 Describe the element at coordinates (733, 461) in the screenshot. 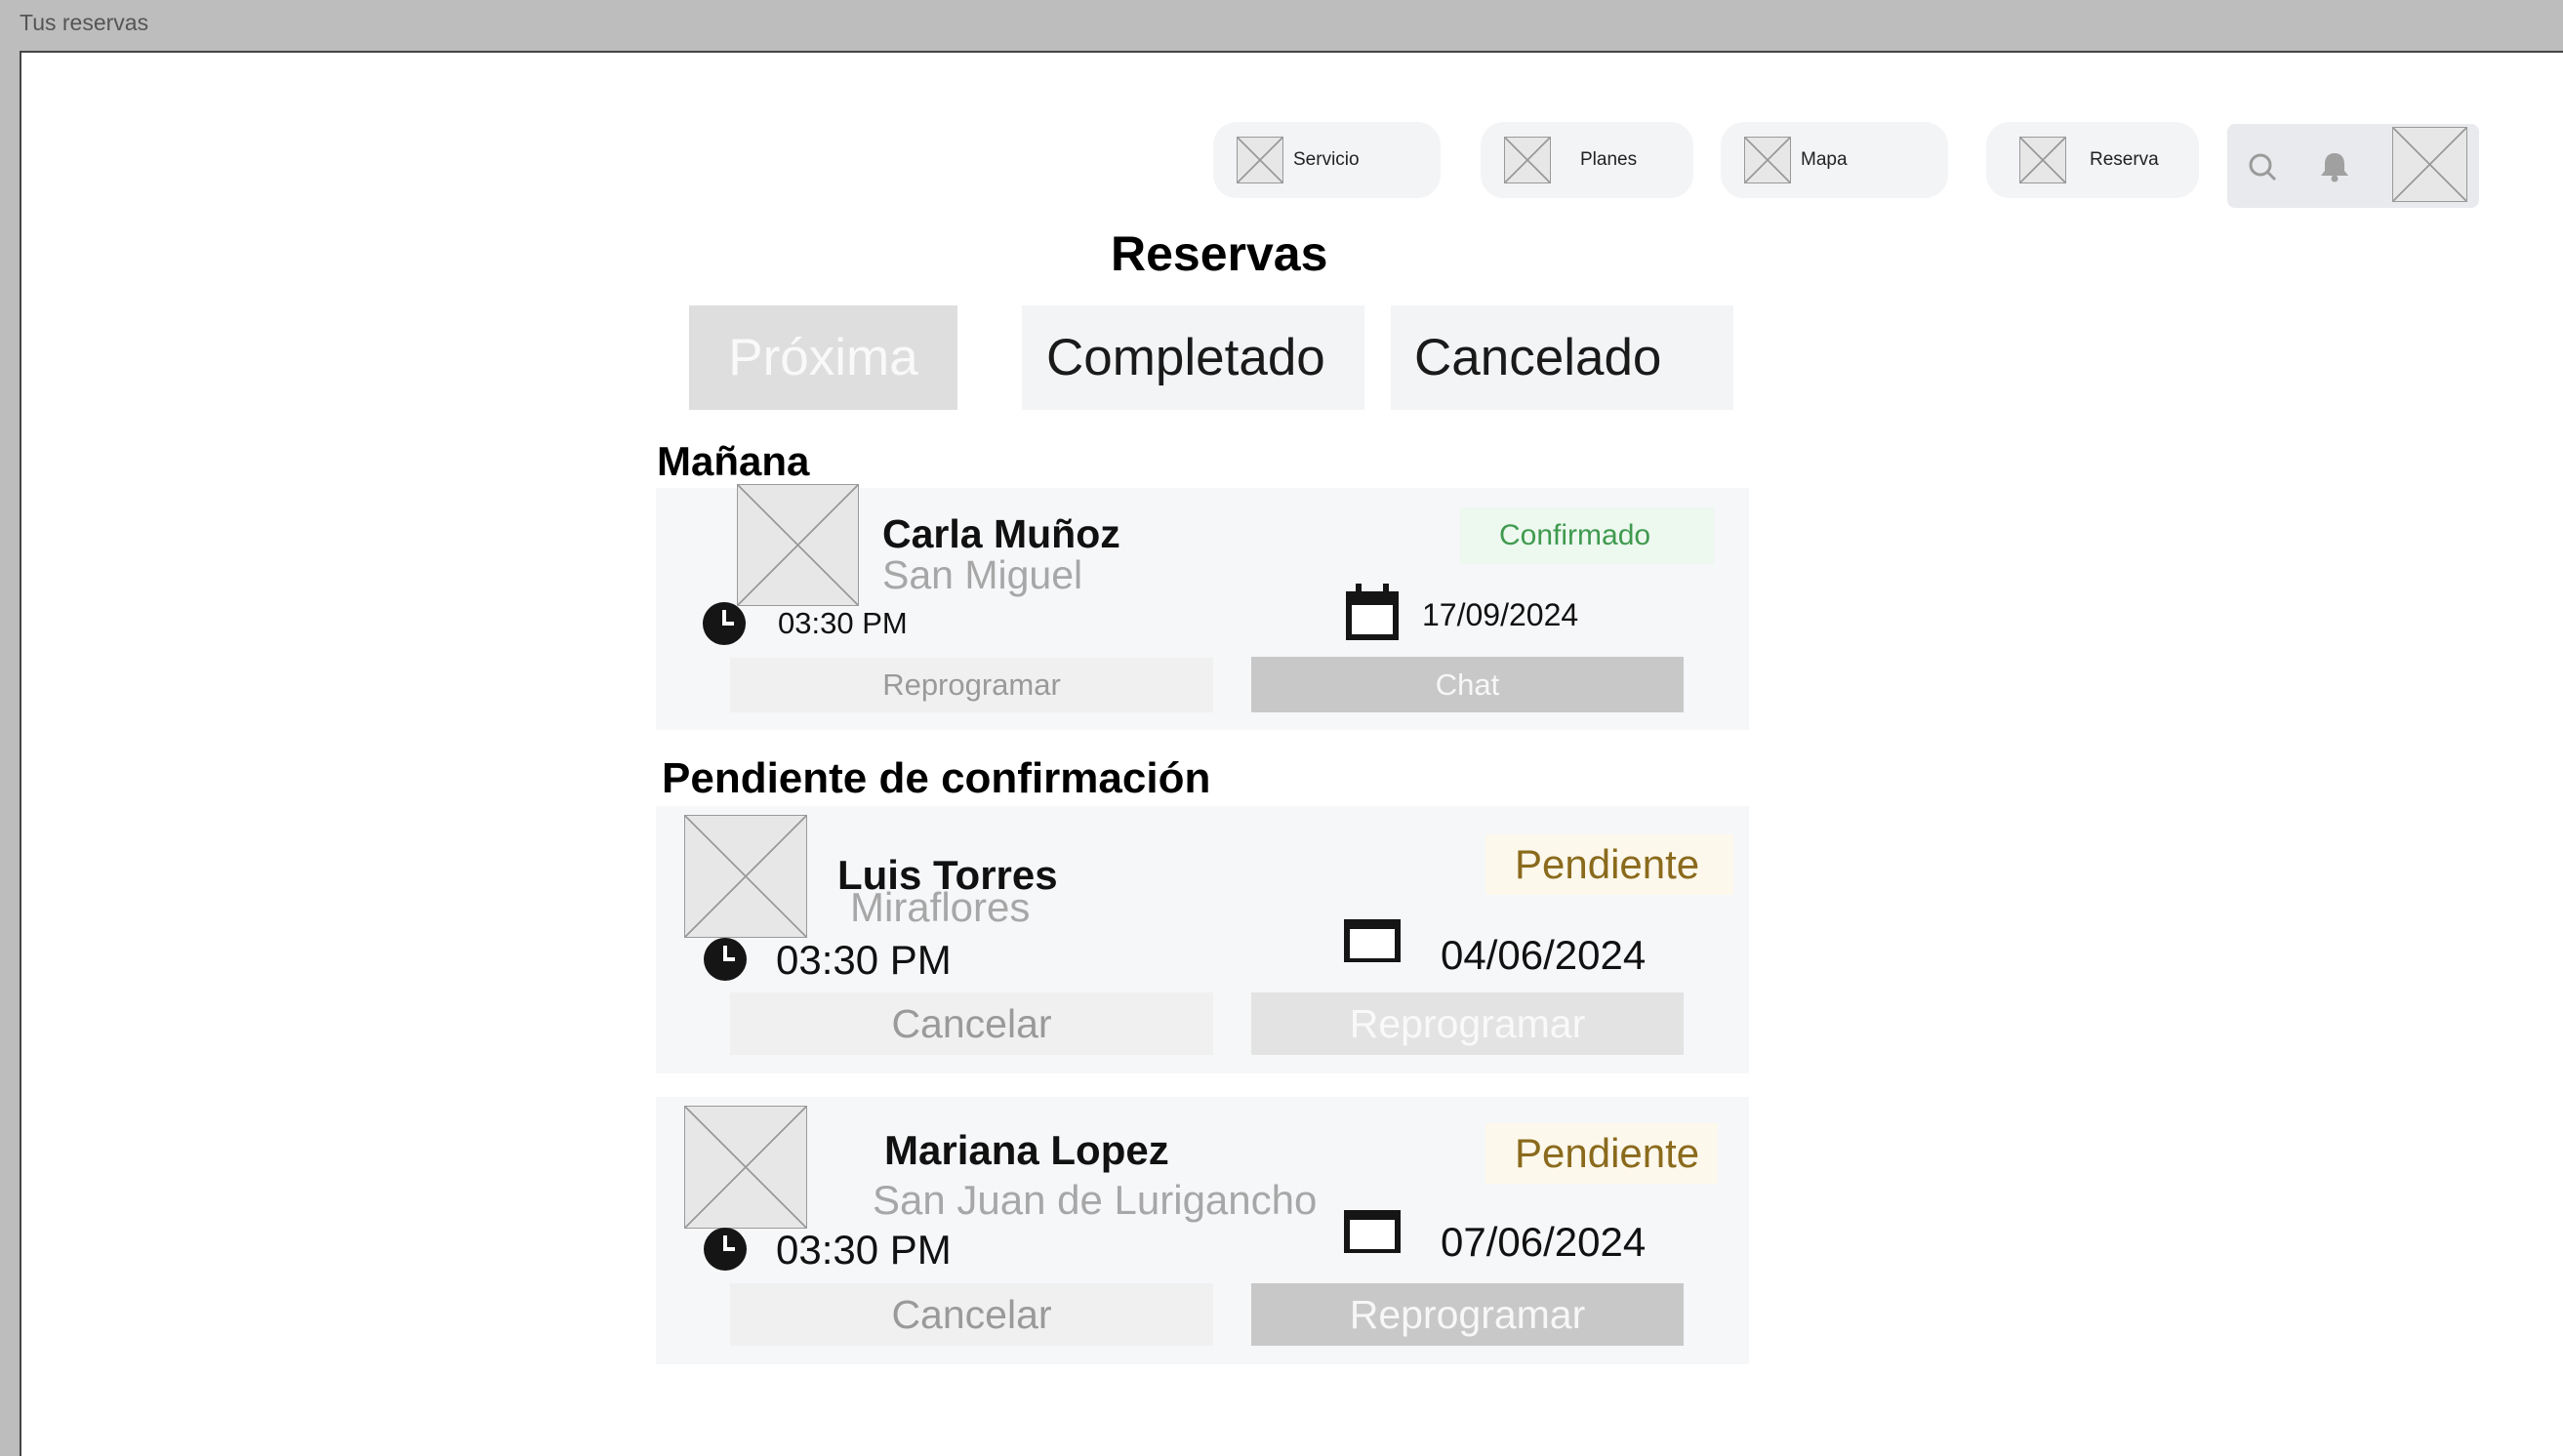

I see `section-title-manana: Mañana` at that location.